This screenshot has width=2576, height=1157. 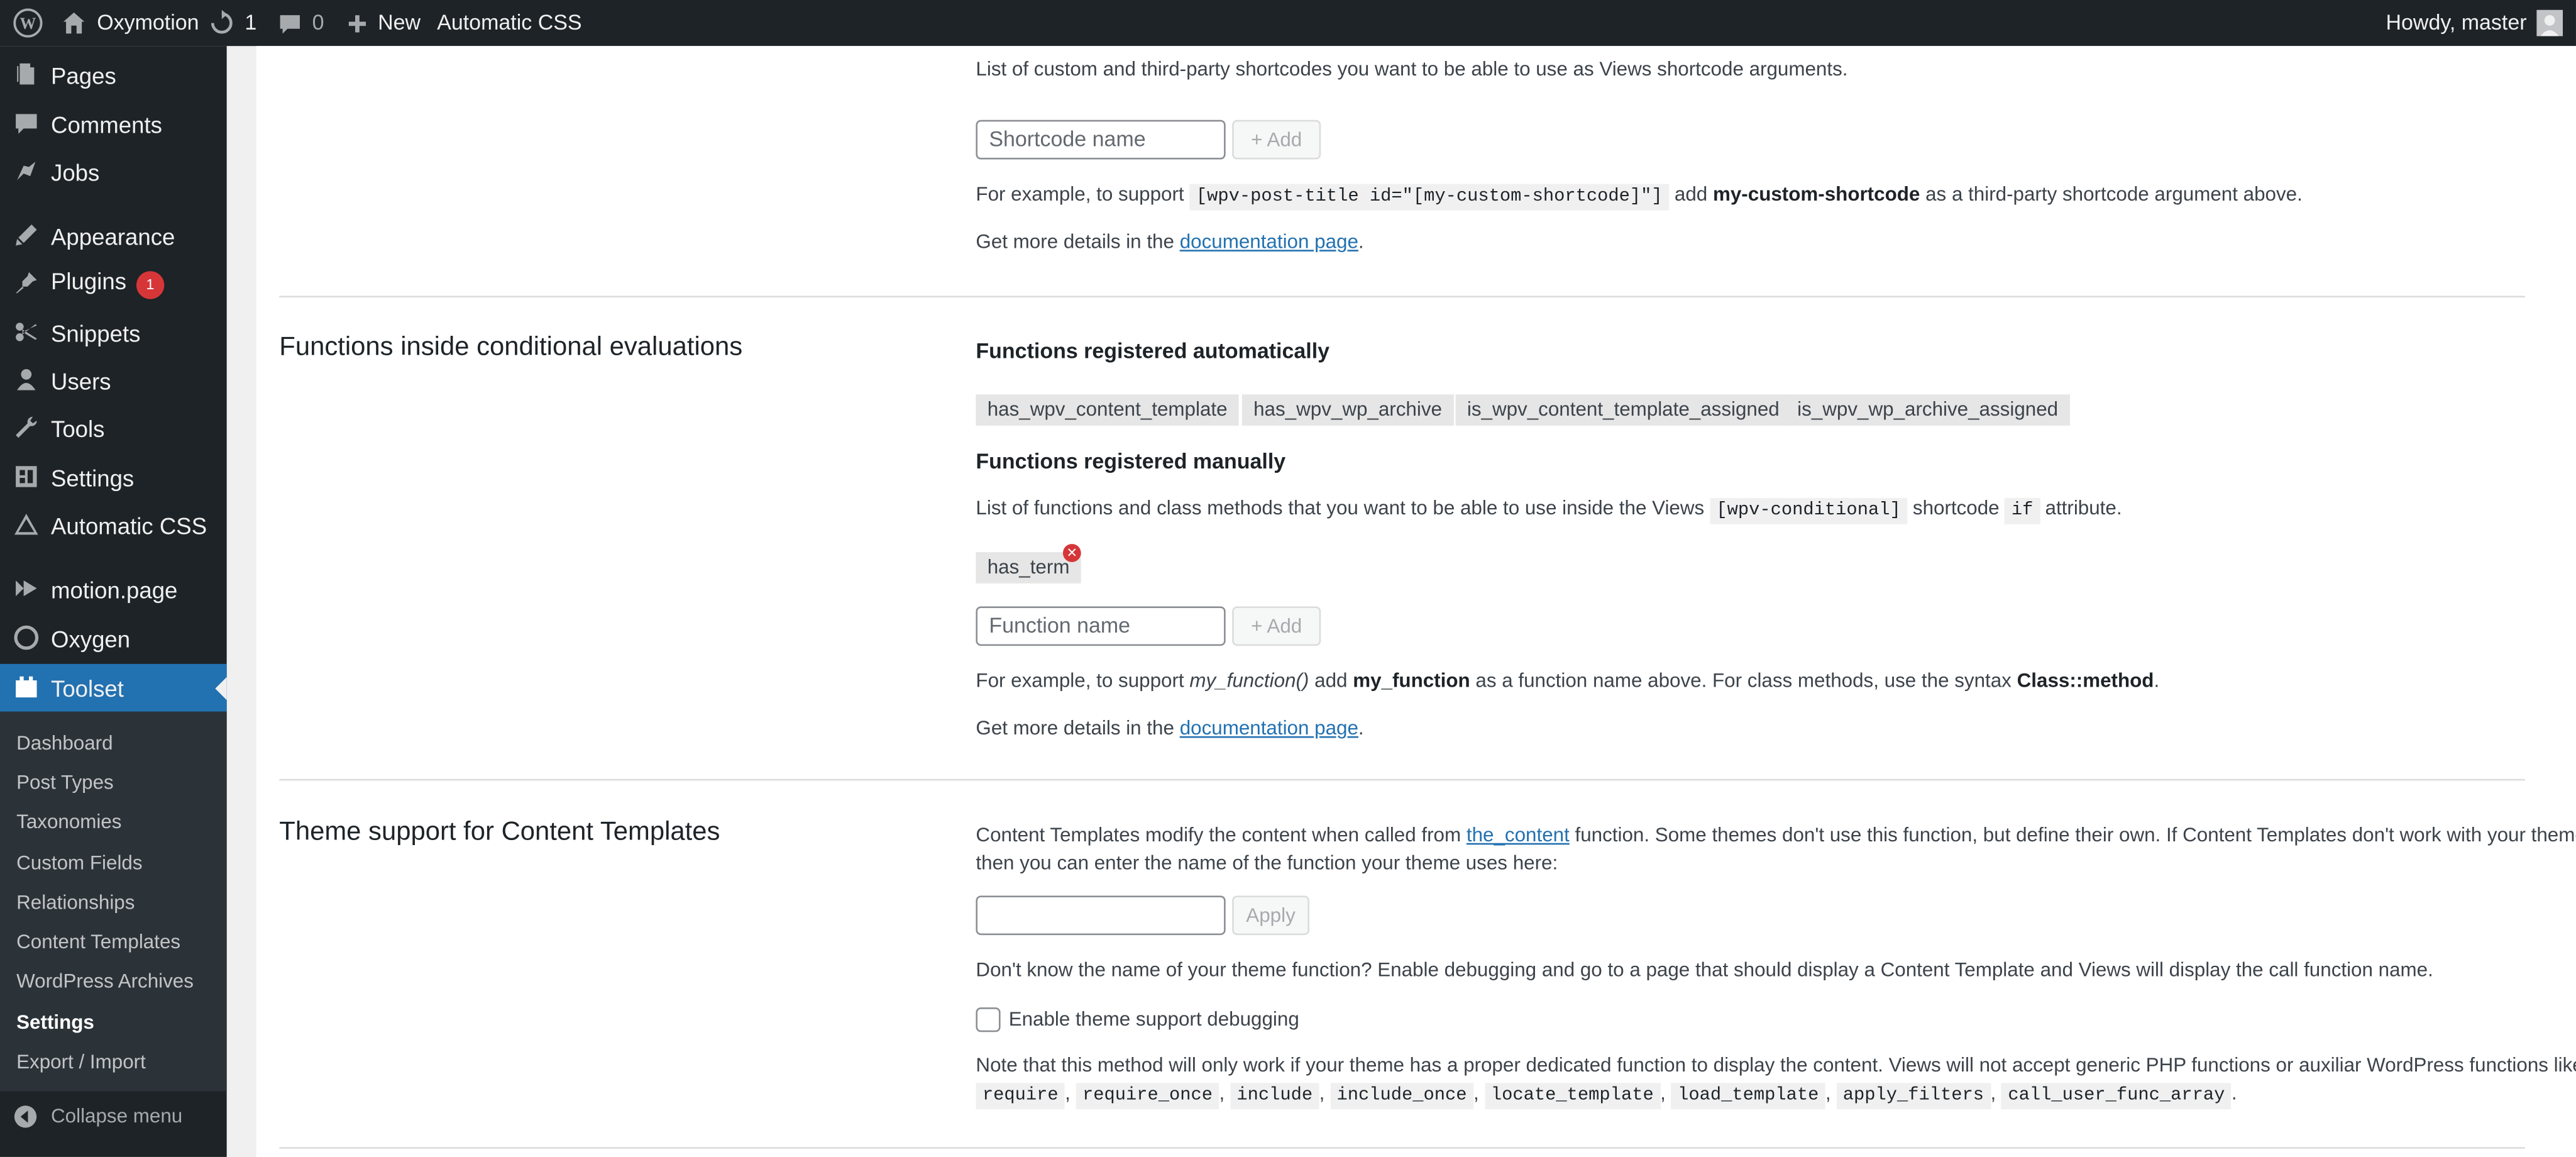 What do you see at coordinates (1348, 410) in the screenshot?
I see `auto-function-pill: has_wpv_wp_archive` at bounding box center [1348, 410].